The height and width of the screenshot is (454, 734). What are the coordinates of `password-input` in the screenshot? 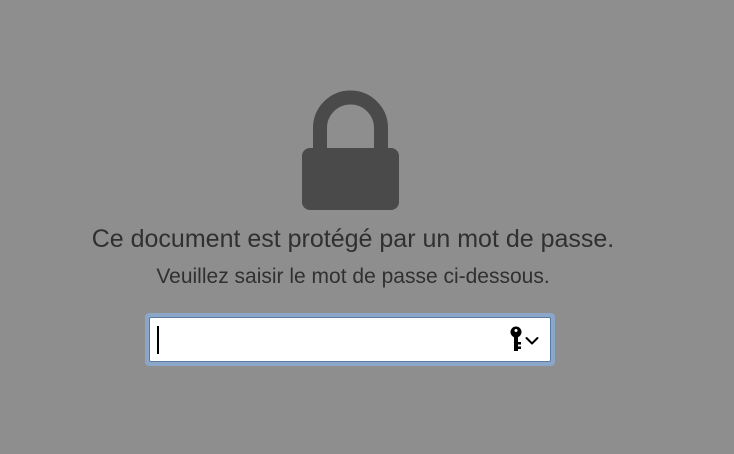 It's located at (328, 339).